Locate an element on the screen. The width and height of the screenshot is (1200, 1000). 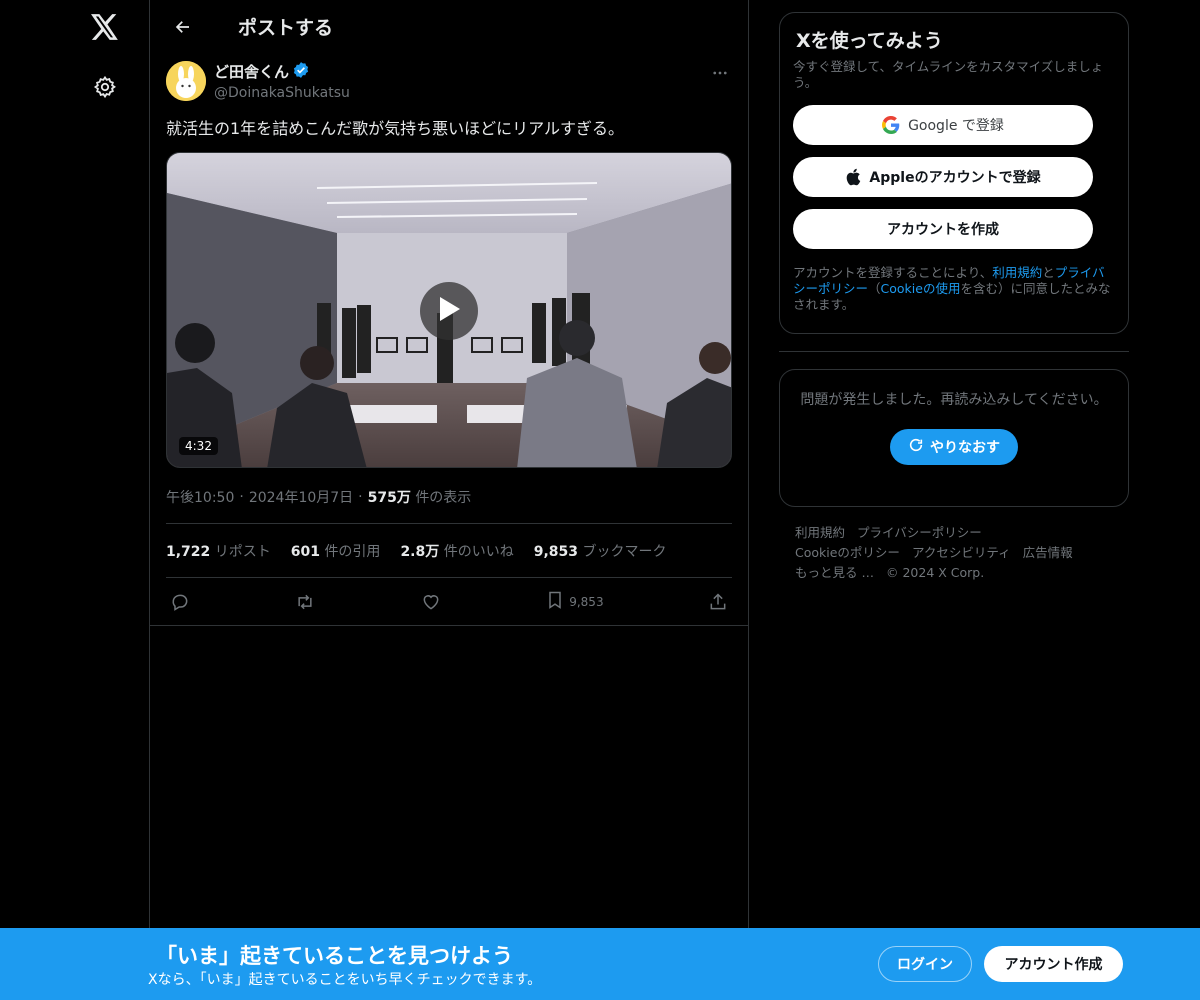
video-duration: 4:32 is located at coordinates (198, 446).